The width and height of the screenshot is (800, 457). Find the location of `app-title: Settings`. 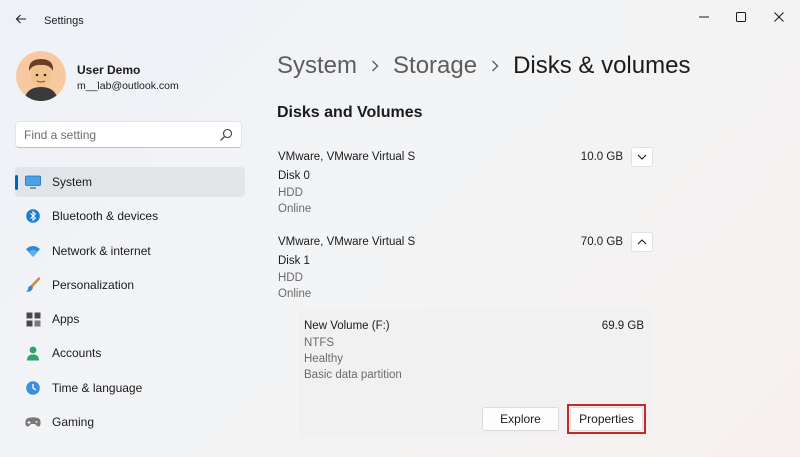

app-title: Settings is located at coordinates (64, 21).